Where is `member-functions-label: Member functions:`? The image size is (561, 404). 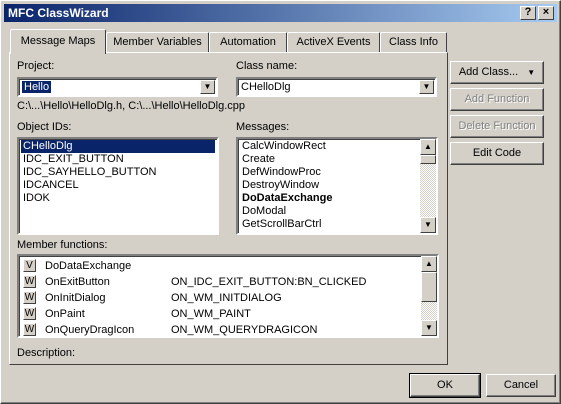
member-functions-label: Member functions: is located at coordinates (62, 245).